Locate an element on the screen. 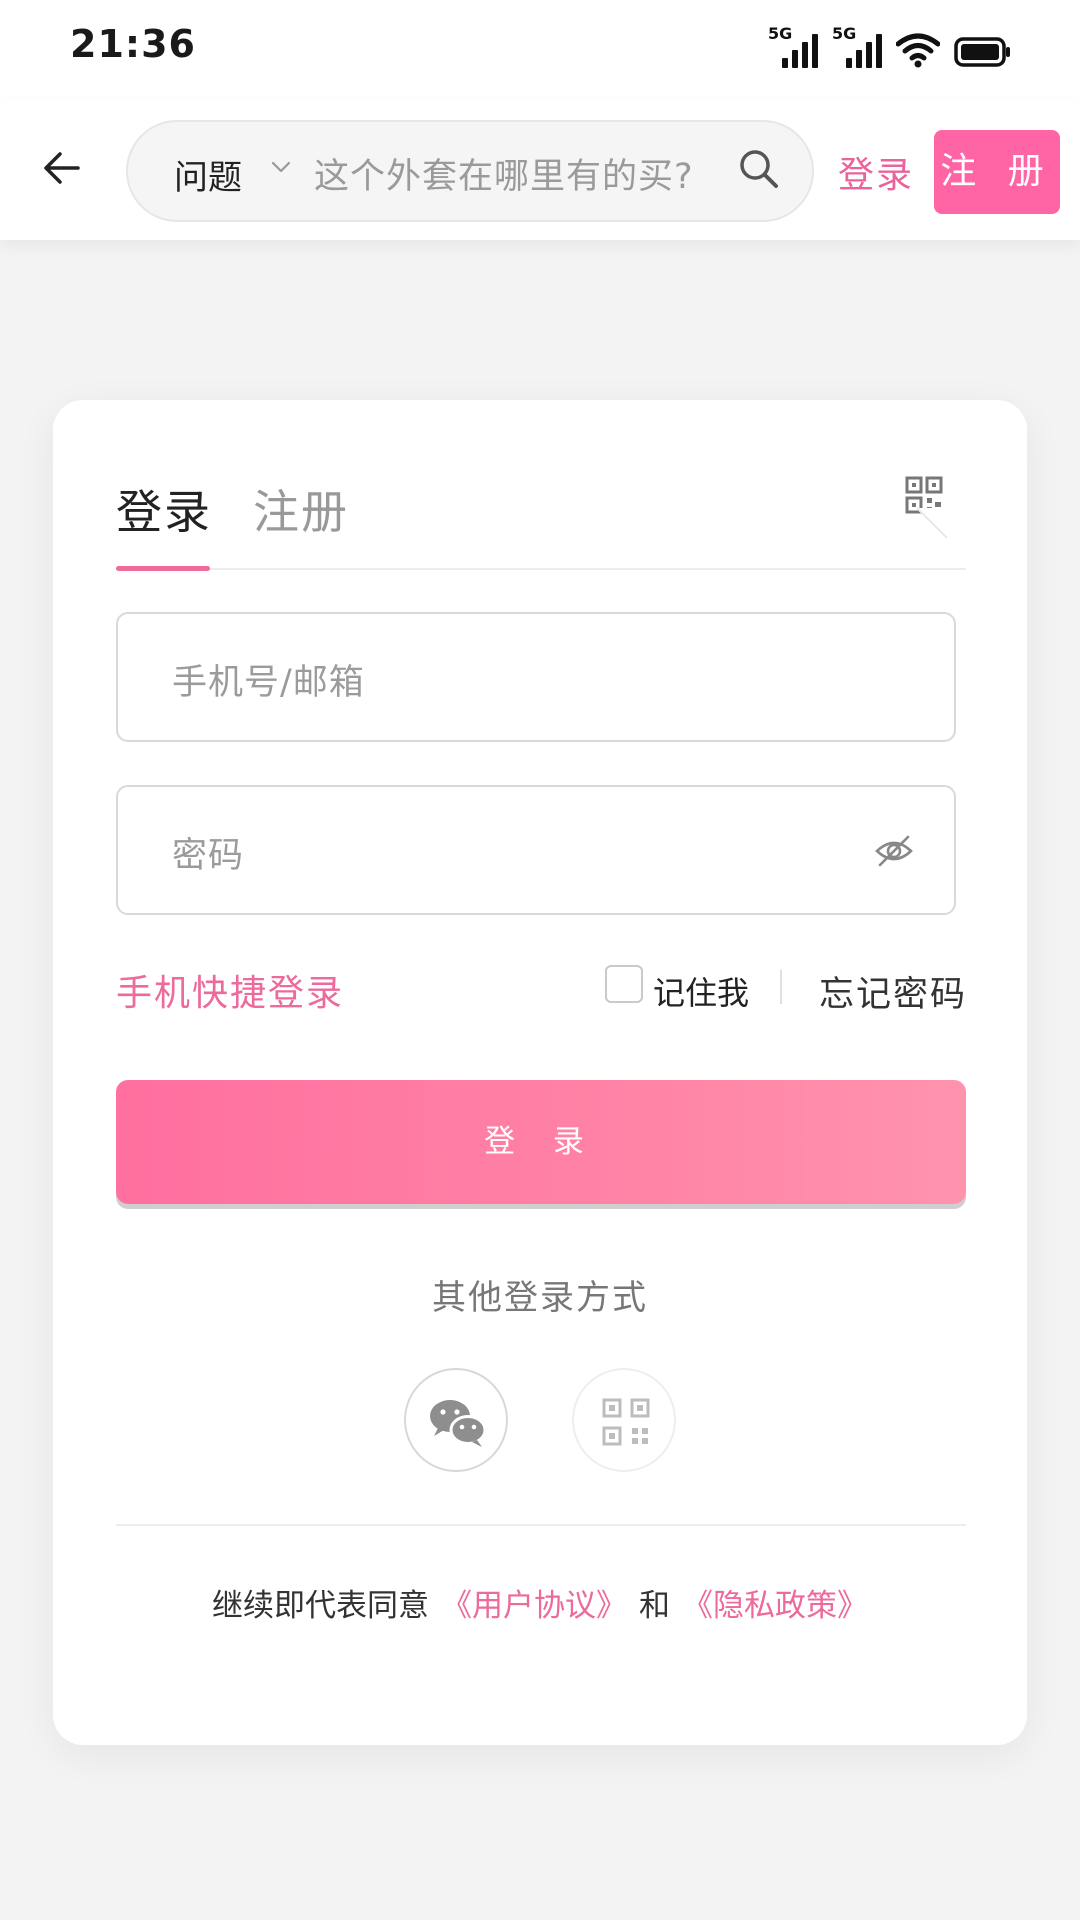  top-header: 问题 这个外套在哪里有的买? 登录 注 册 is located at coordinates (540, 170).